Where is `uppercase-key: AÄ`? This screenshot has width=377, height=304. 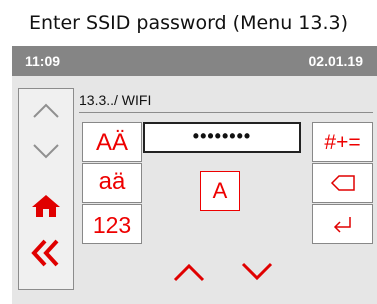
uppercase-key: AÄ is located at coordinates (112, 142).